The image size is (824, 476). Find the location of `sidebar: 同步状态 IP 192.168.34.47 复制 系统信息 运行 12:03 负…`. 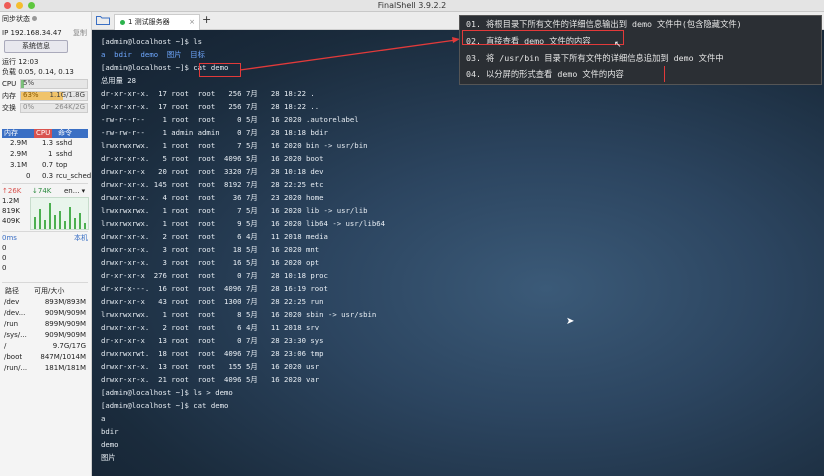

sidebar: 同步状态 IP 192.168.34.47 复制 系统信息 运行 12:03 负… is located at coordinates (46, 244).